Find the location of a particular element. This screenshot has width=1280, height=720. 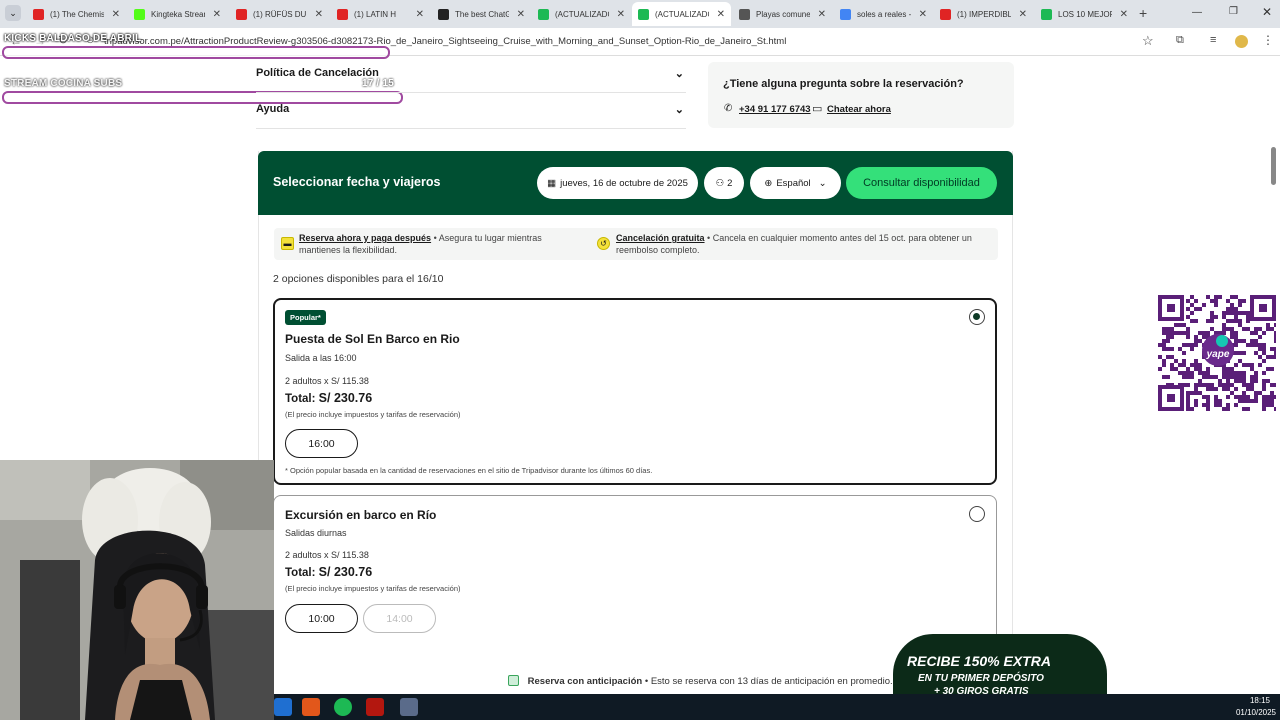

browser-tab: Kingteka Stream ✕ is located at coordinates (177, 14).